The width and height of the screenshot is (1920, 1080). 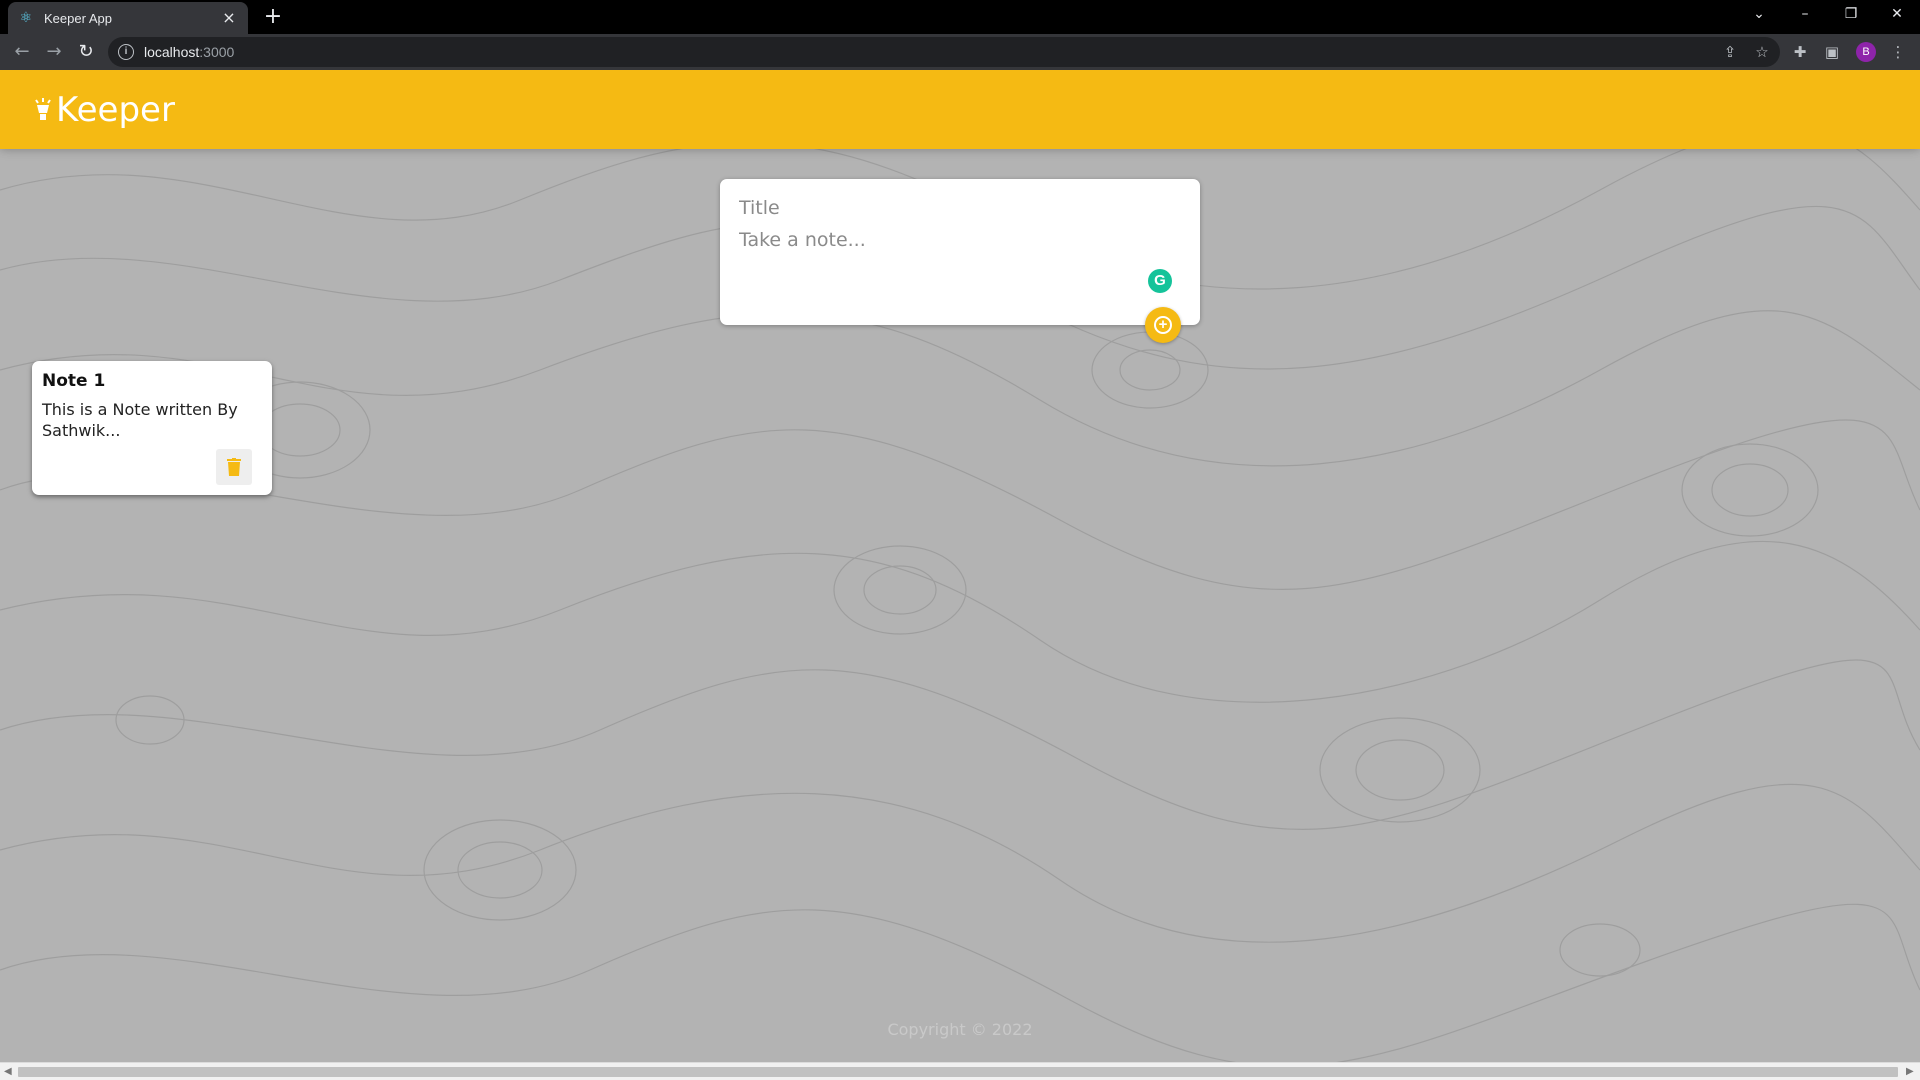 I want to click on trash-icon, so click(x=234, y=467).